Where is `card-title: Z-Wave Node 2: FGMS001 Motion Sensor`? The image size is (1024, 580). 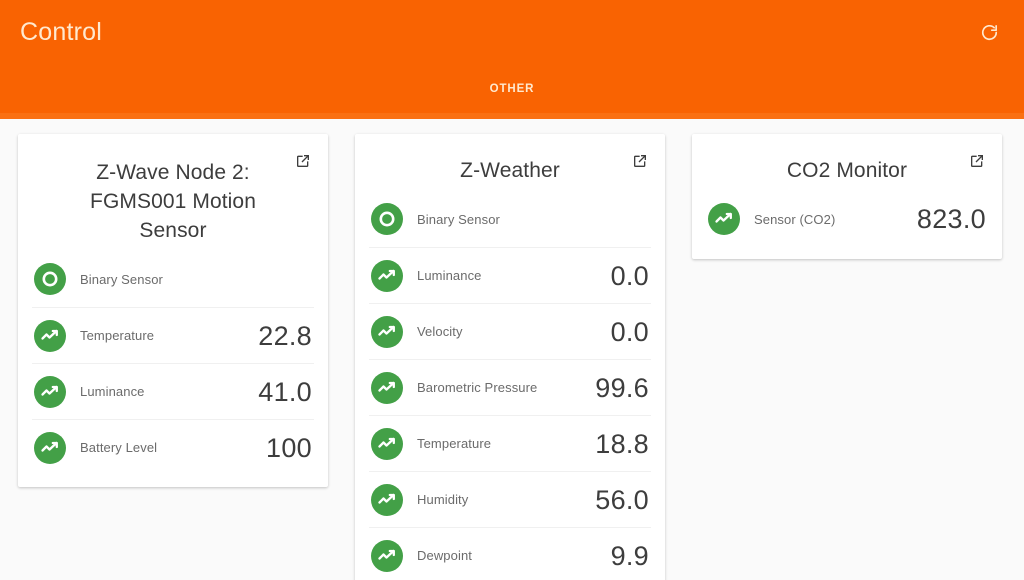
card-title: Z-Wave Node 2: FGMS001 Motion Sensor is located at coordinates (173, 201).